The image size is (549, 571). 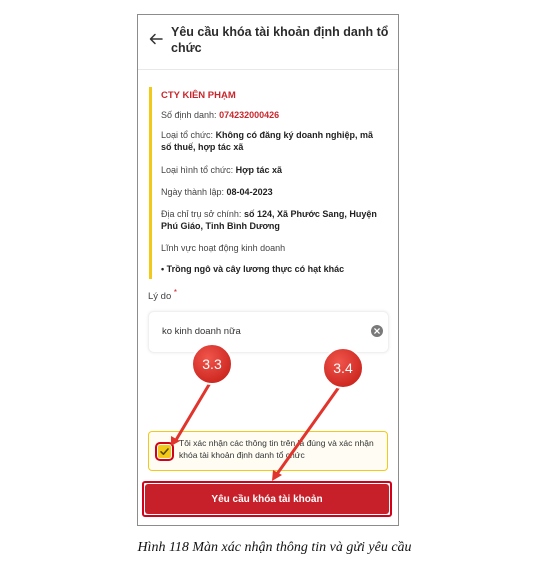 I want to click on callout-3-4-line, so click(x=308, y=430).